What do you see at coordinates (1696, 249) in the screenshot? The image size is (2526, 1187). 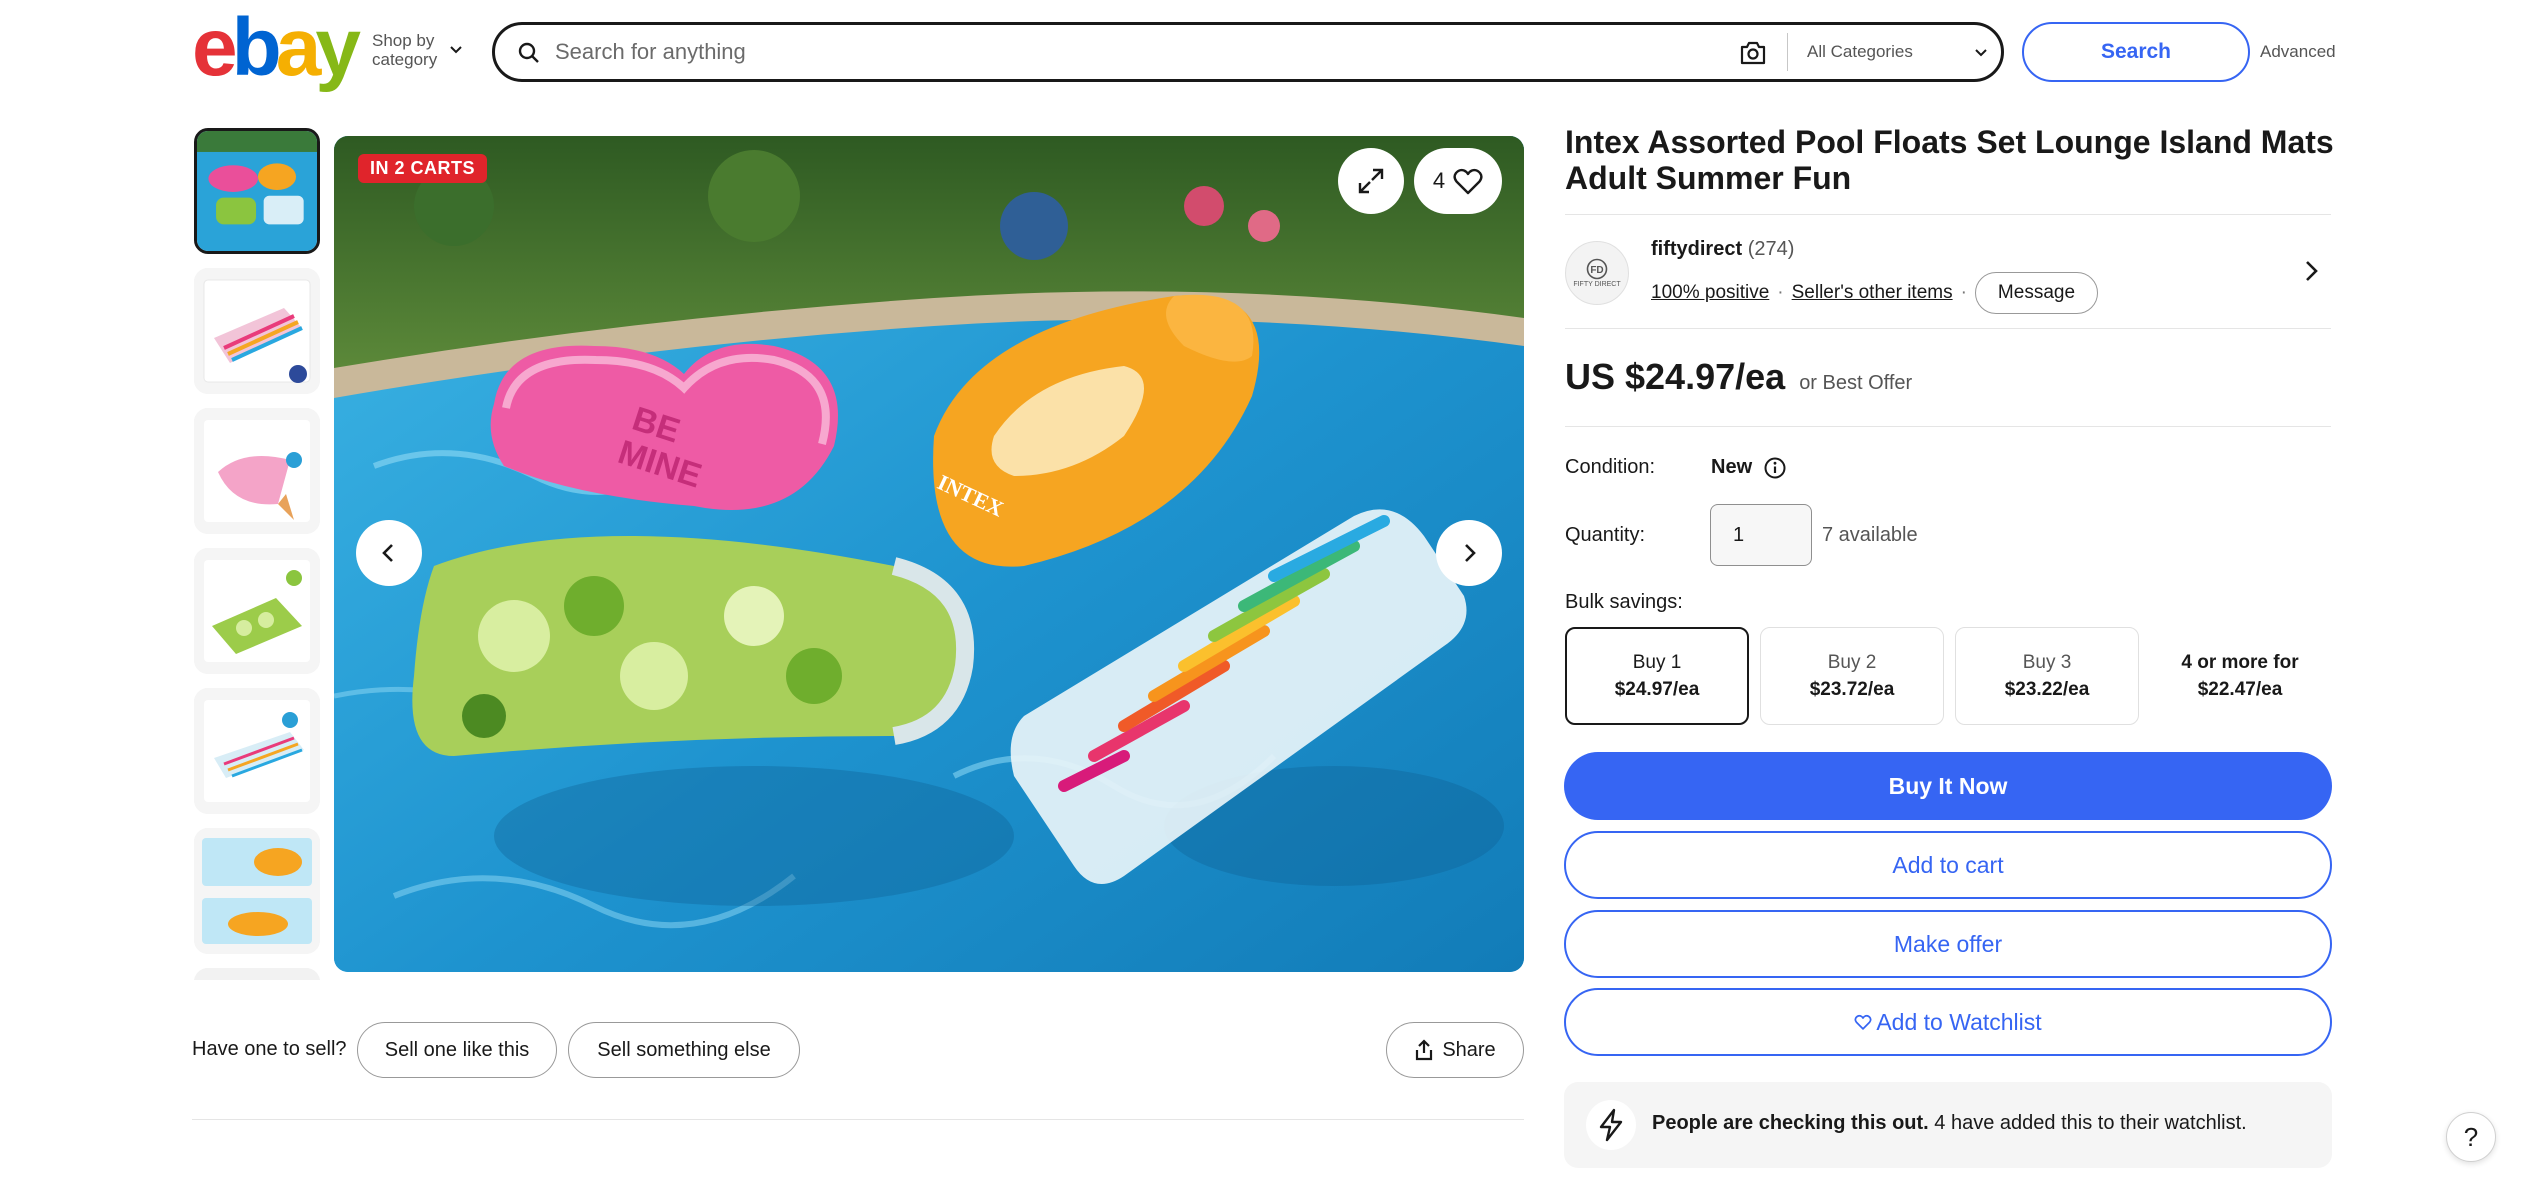 I see `seller-name-link: fiftydirect` at bounding box center [1696, 249].